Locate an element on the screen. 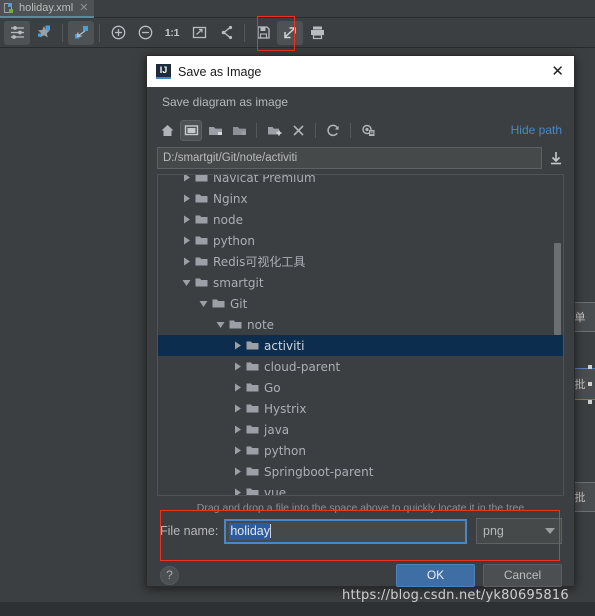  tree-item-nginx: Nginx is located at coordinates (360, 198).